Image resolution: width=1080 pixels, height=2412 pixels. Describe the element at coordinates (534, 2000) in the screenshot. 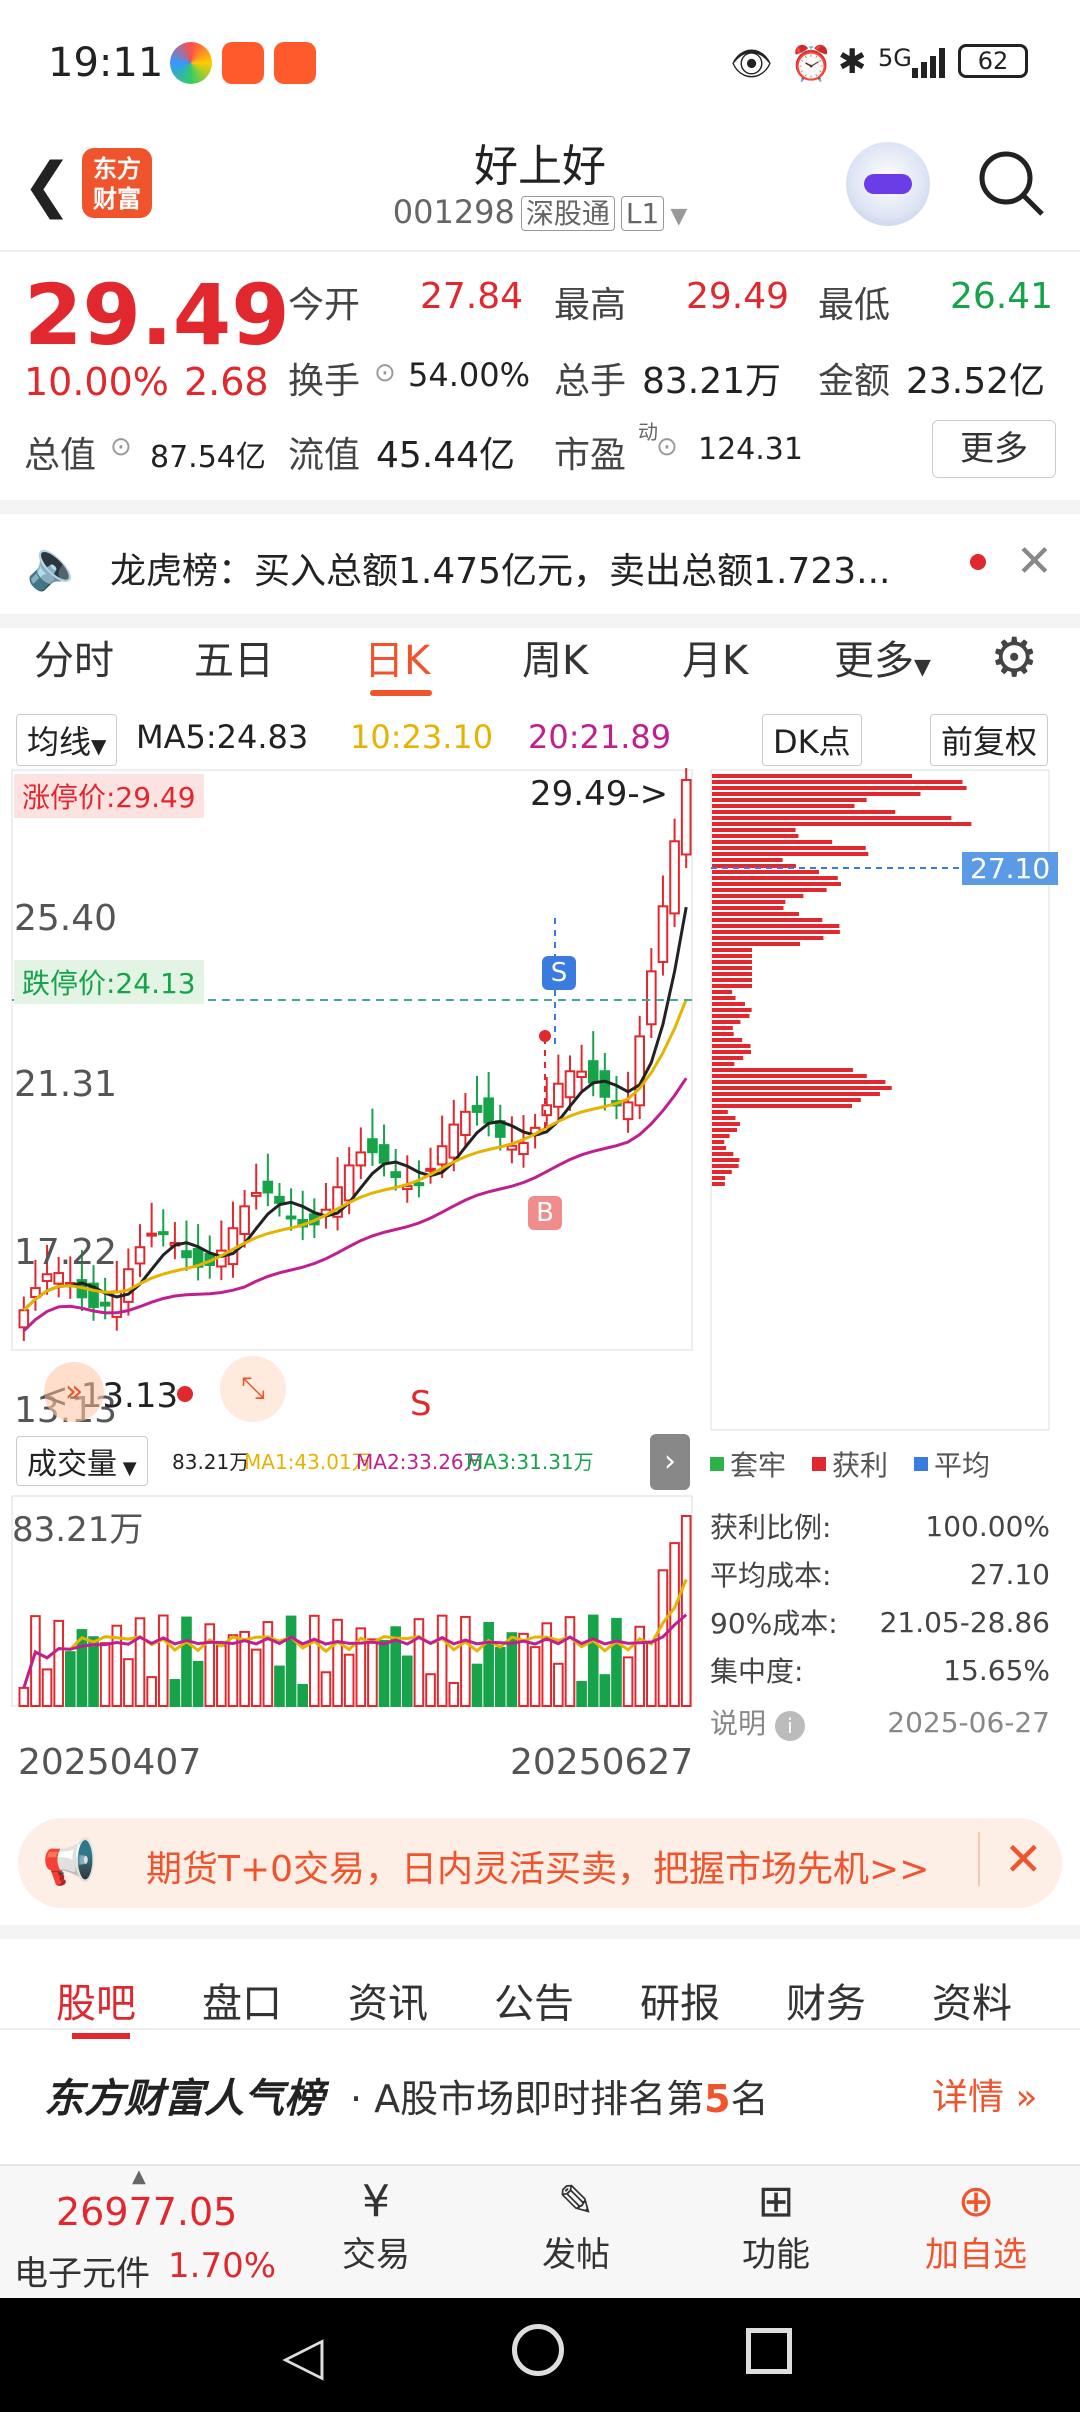

I see `tab-announcement: 公告` at that location.